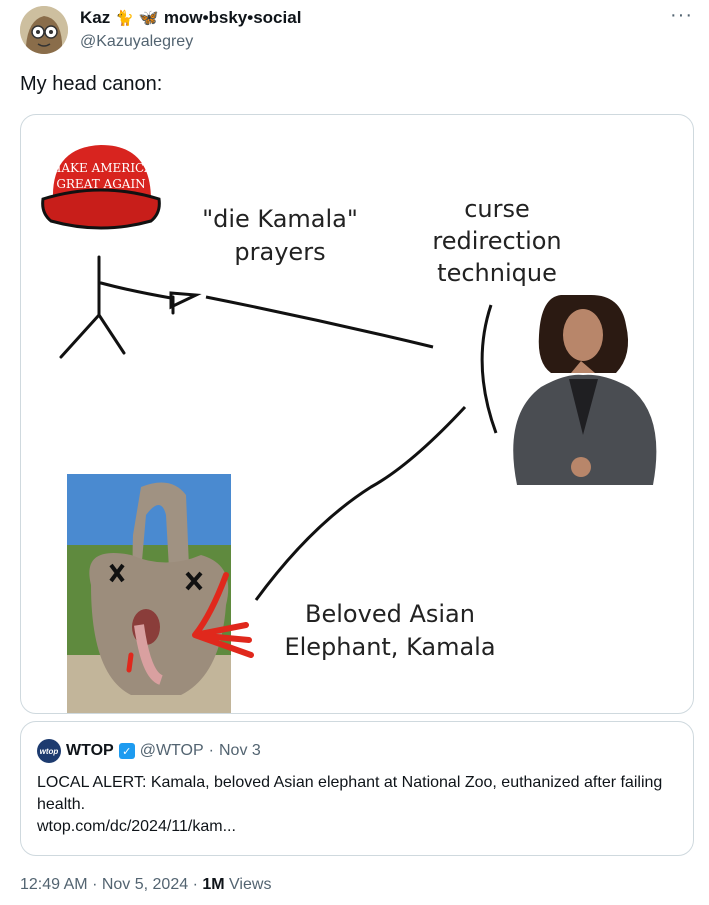 Image resolution: width=709 pixels, height=905 pixels. What do you see at coordinates (250, 884) in the screenshot?
I see `views-label: Views` at bounding box center [250, 884].